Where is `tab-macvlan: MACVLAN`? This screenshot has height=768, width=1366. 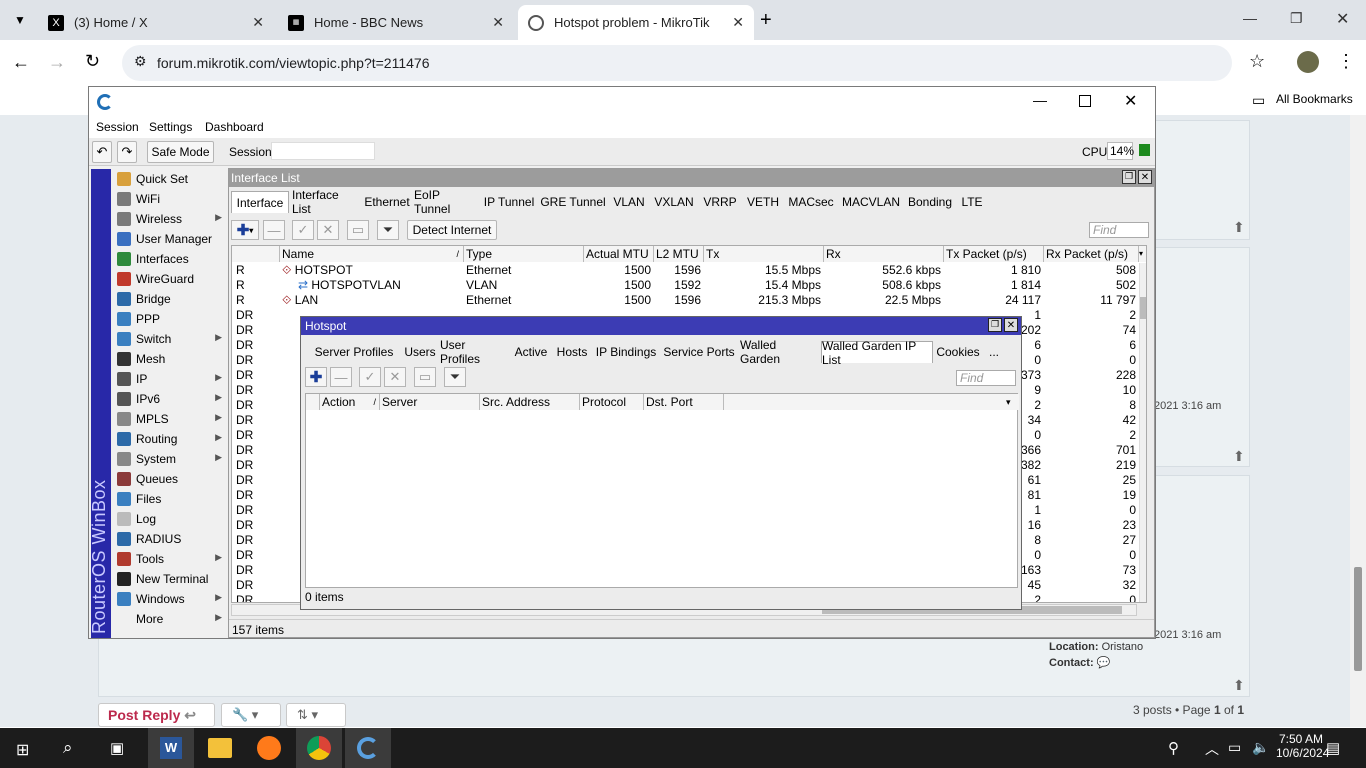 tab-macvlan: MACVLAN is located at coordinates (871, 202).